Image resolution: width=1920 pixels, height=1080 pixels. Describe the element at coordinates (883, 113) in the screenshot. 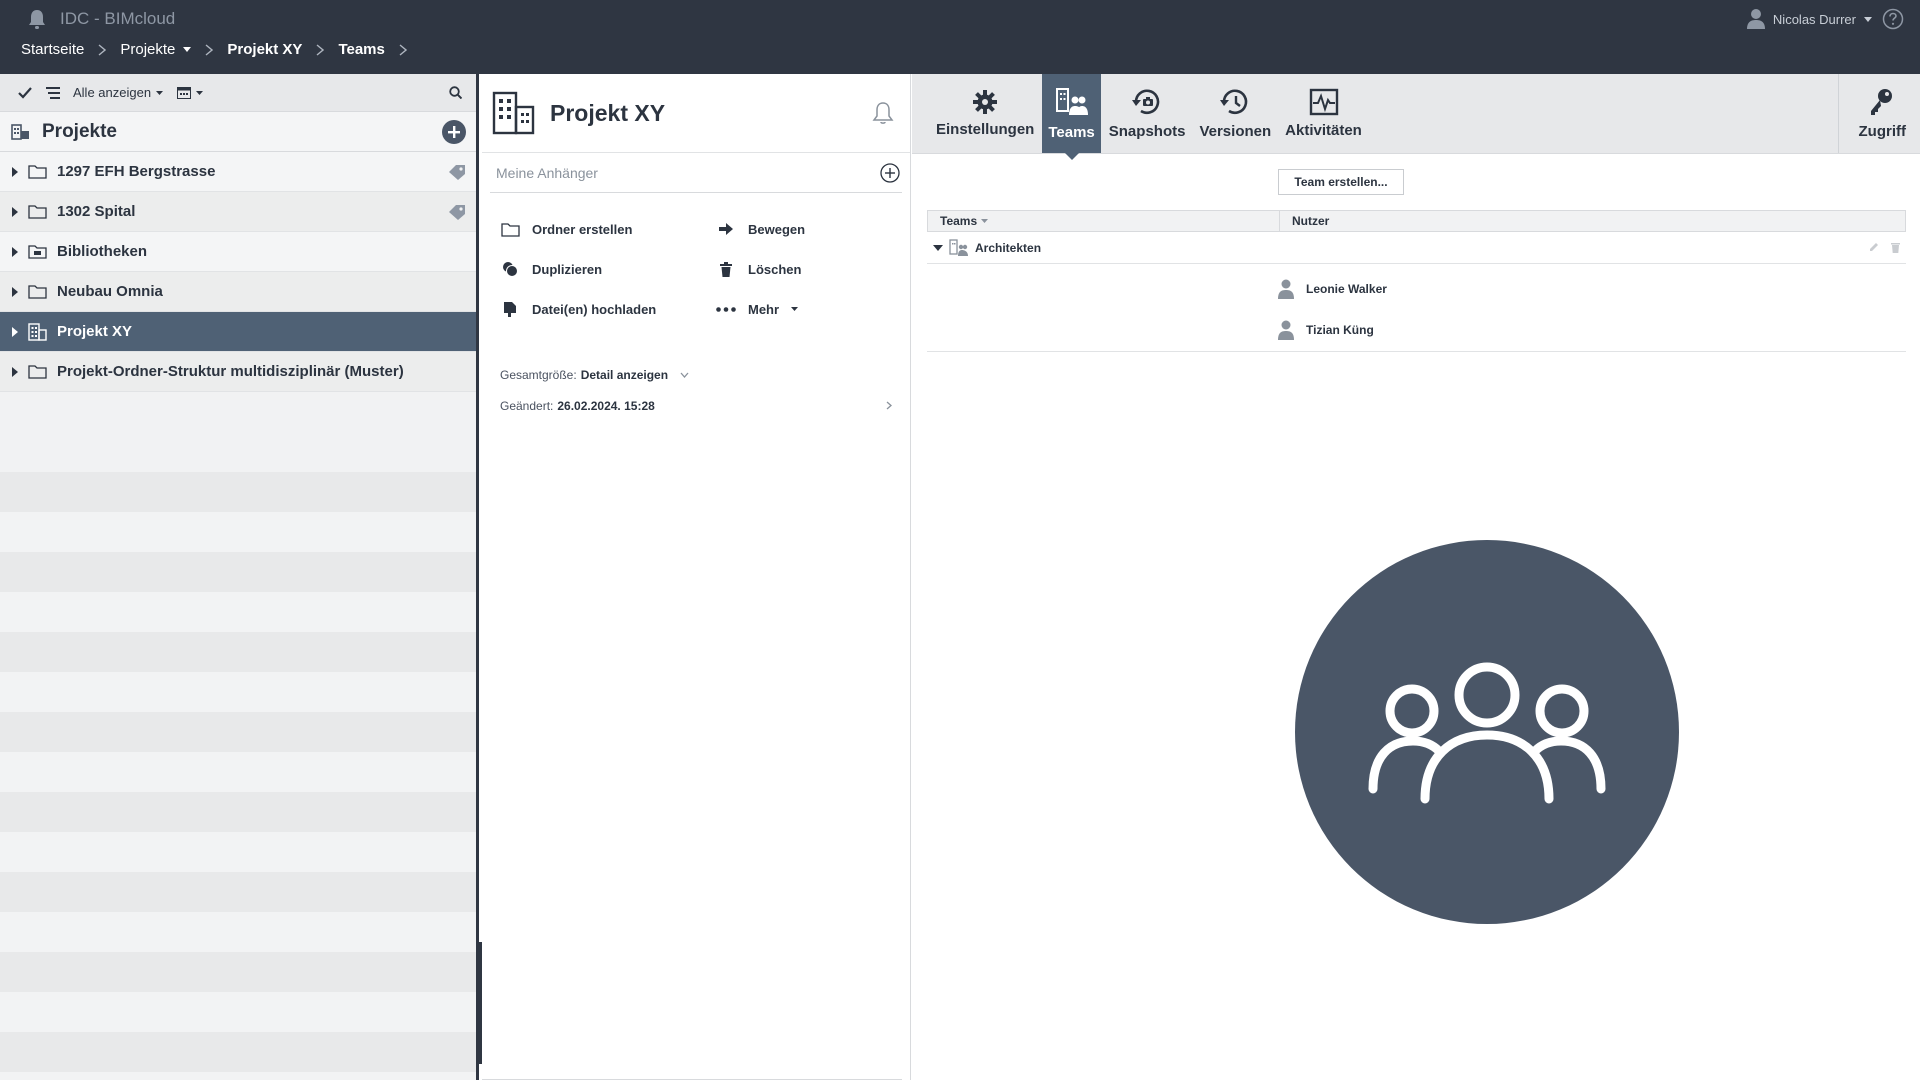

I see `notification-bell-icon` at that location.